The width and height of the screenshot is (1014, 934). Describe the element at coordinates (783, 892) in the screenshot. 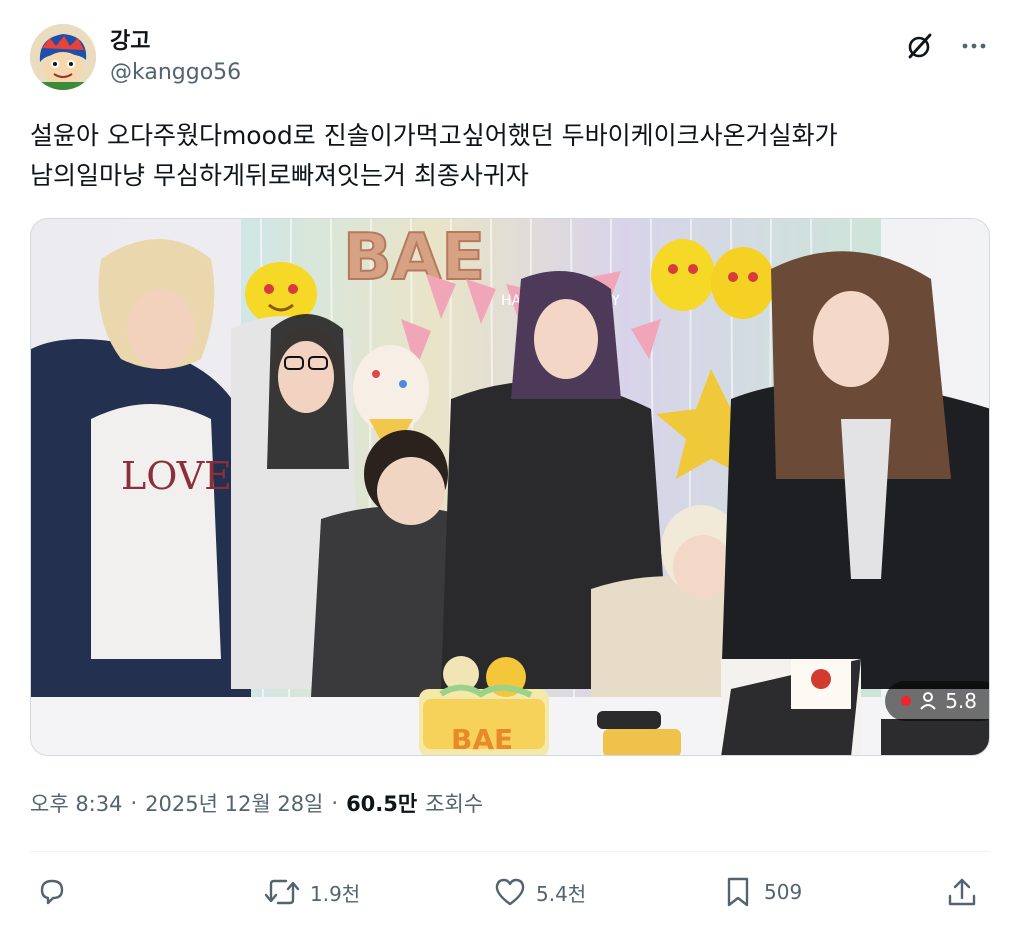

I see `bookmark-count: 509` at that location.